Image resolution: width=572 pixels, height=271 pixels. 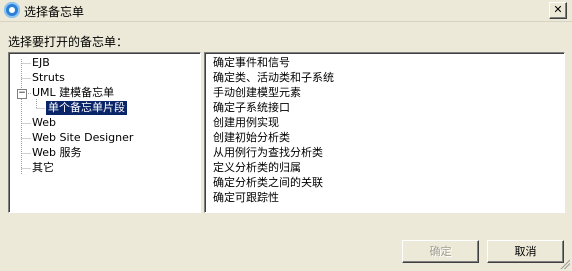 I want to click on tree-item-label: Web Site Designer, so click(x=83, y=137).